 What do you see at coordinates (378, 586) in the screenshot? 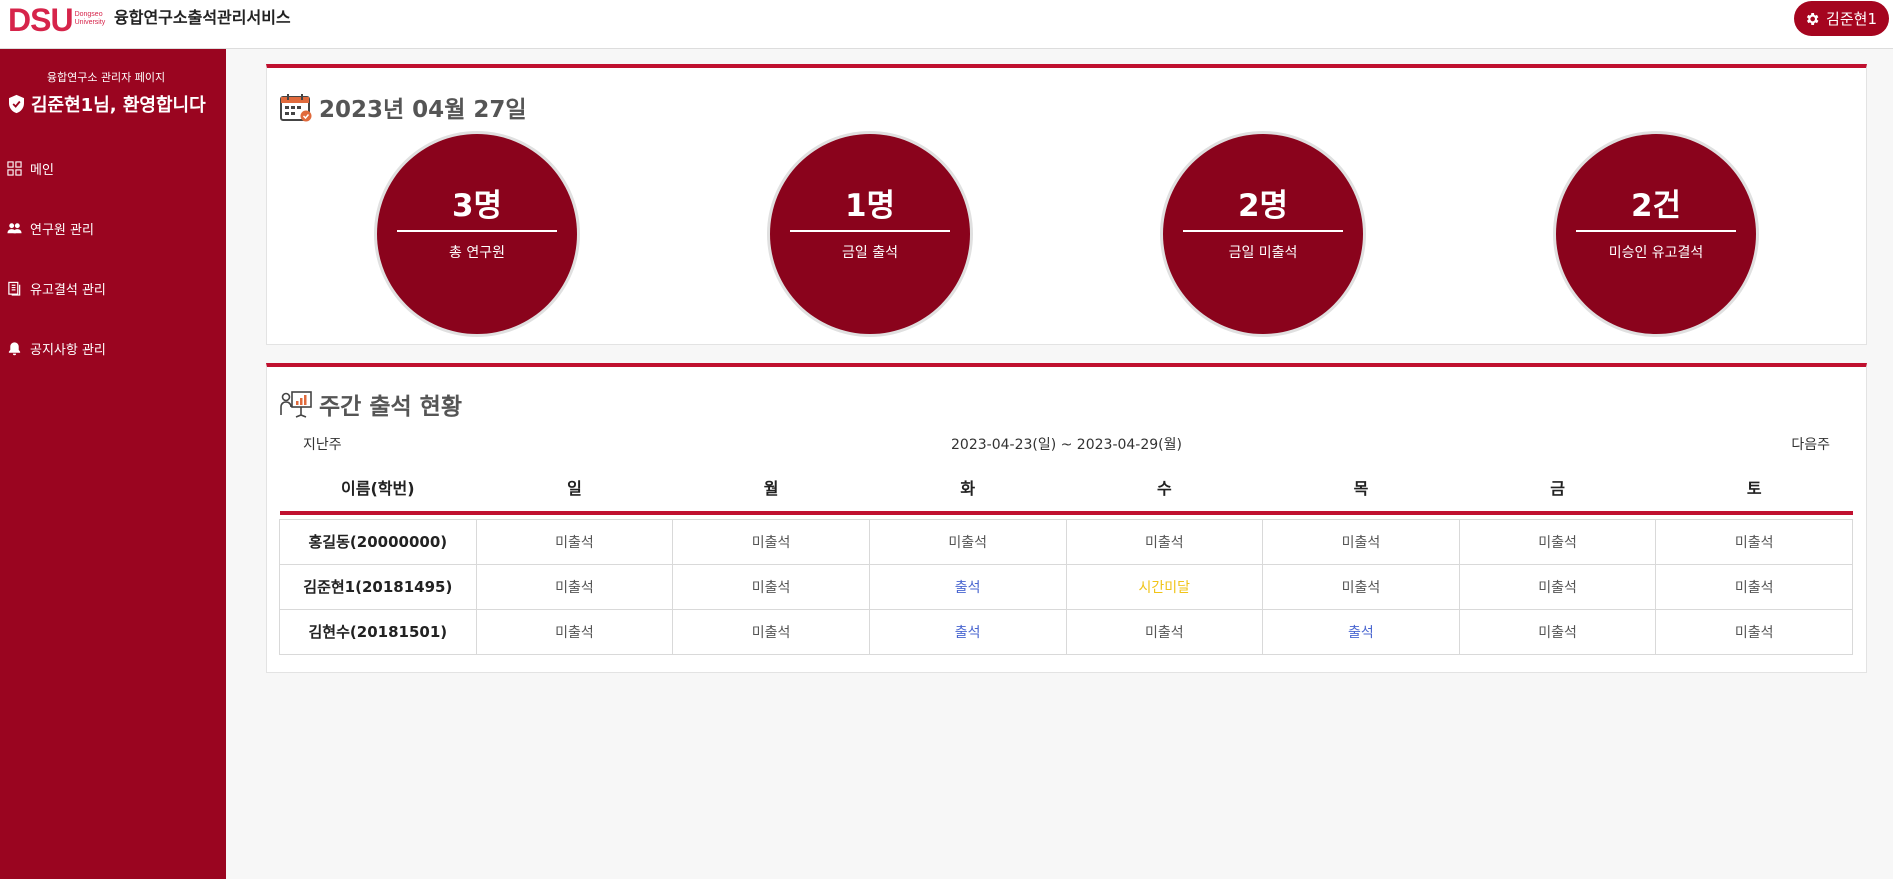
I see `researcher-name: 김준현1(20181495)` at bounding box center [378, 586].